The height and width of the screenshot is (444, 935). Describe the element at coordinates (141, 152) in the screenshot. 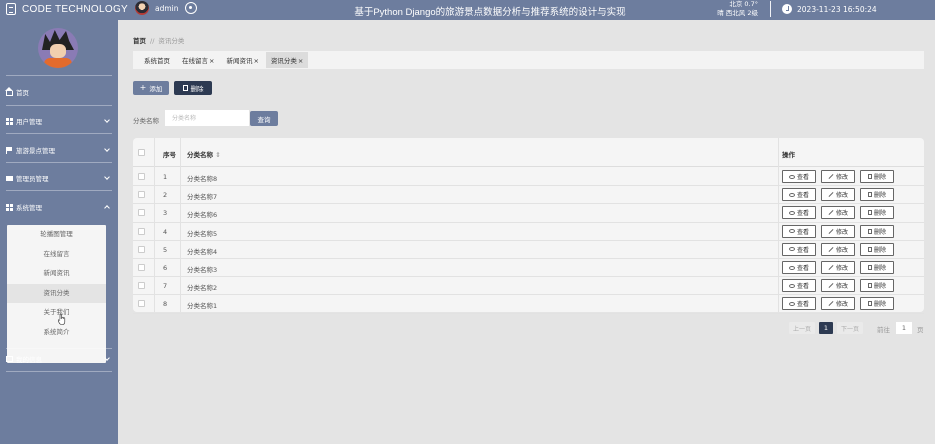

I see `select-all-checkbox` at that location.